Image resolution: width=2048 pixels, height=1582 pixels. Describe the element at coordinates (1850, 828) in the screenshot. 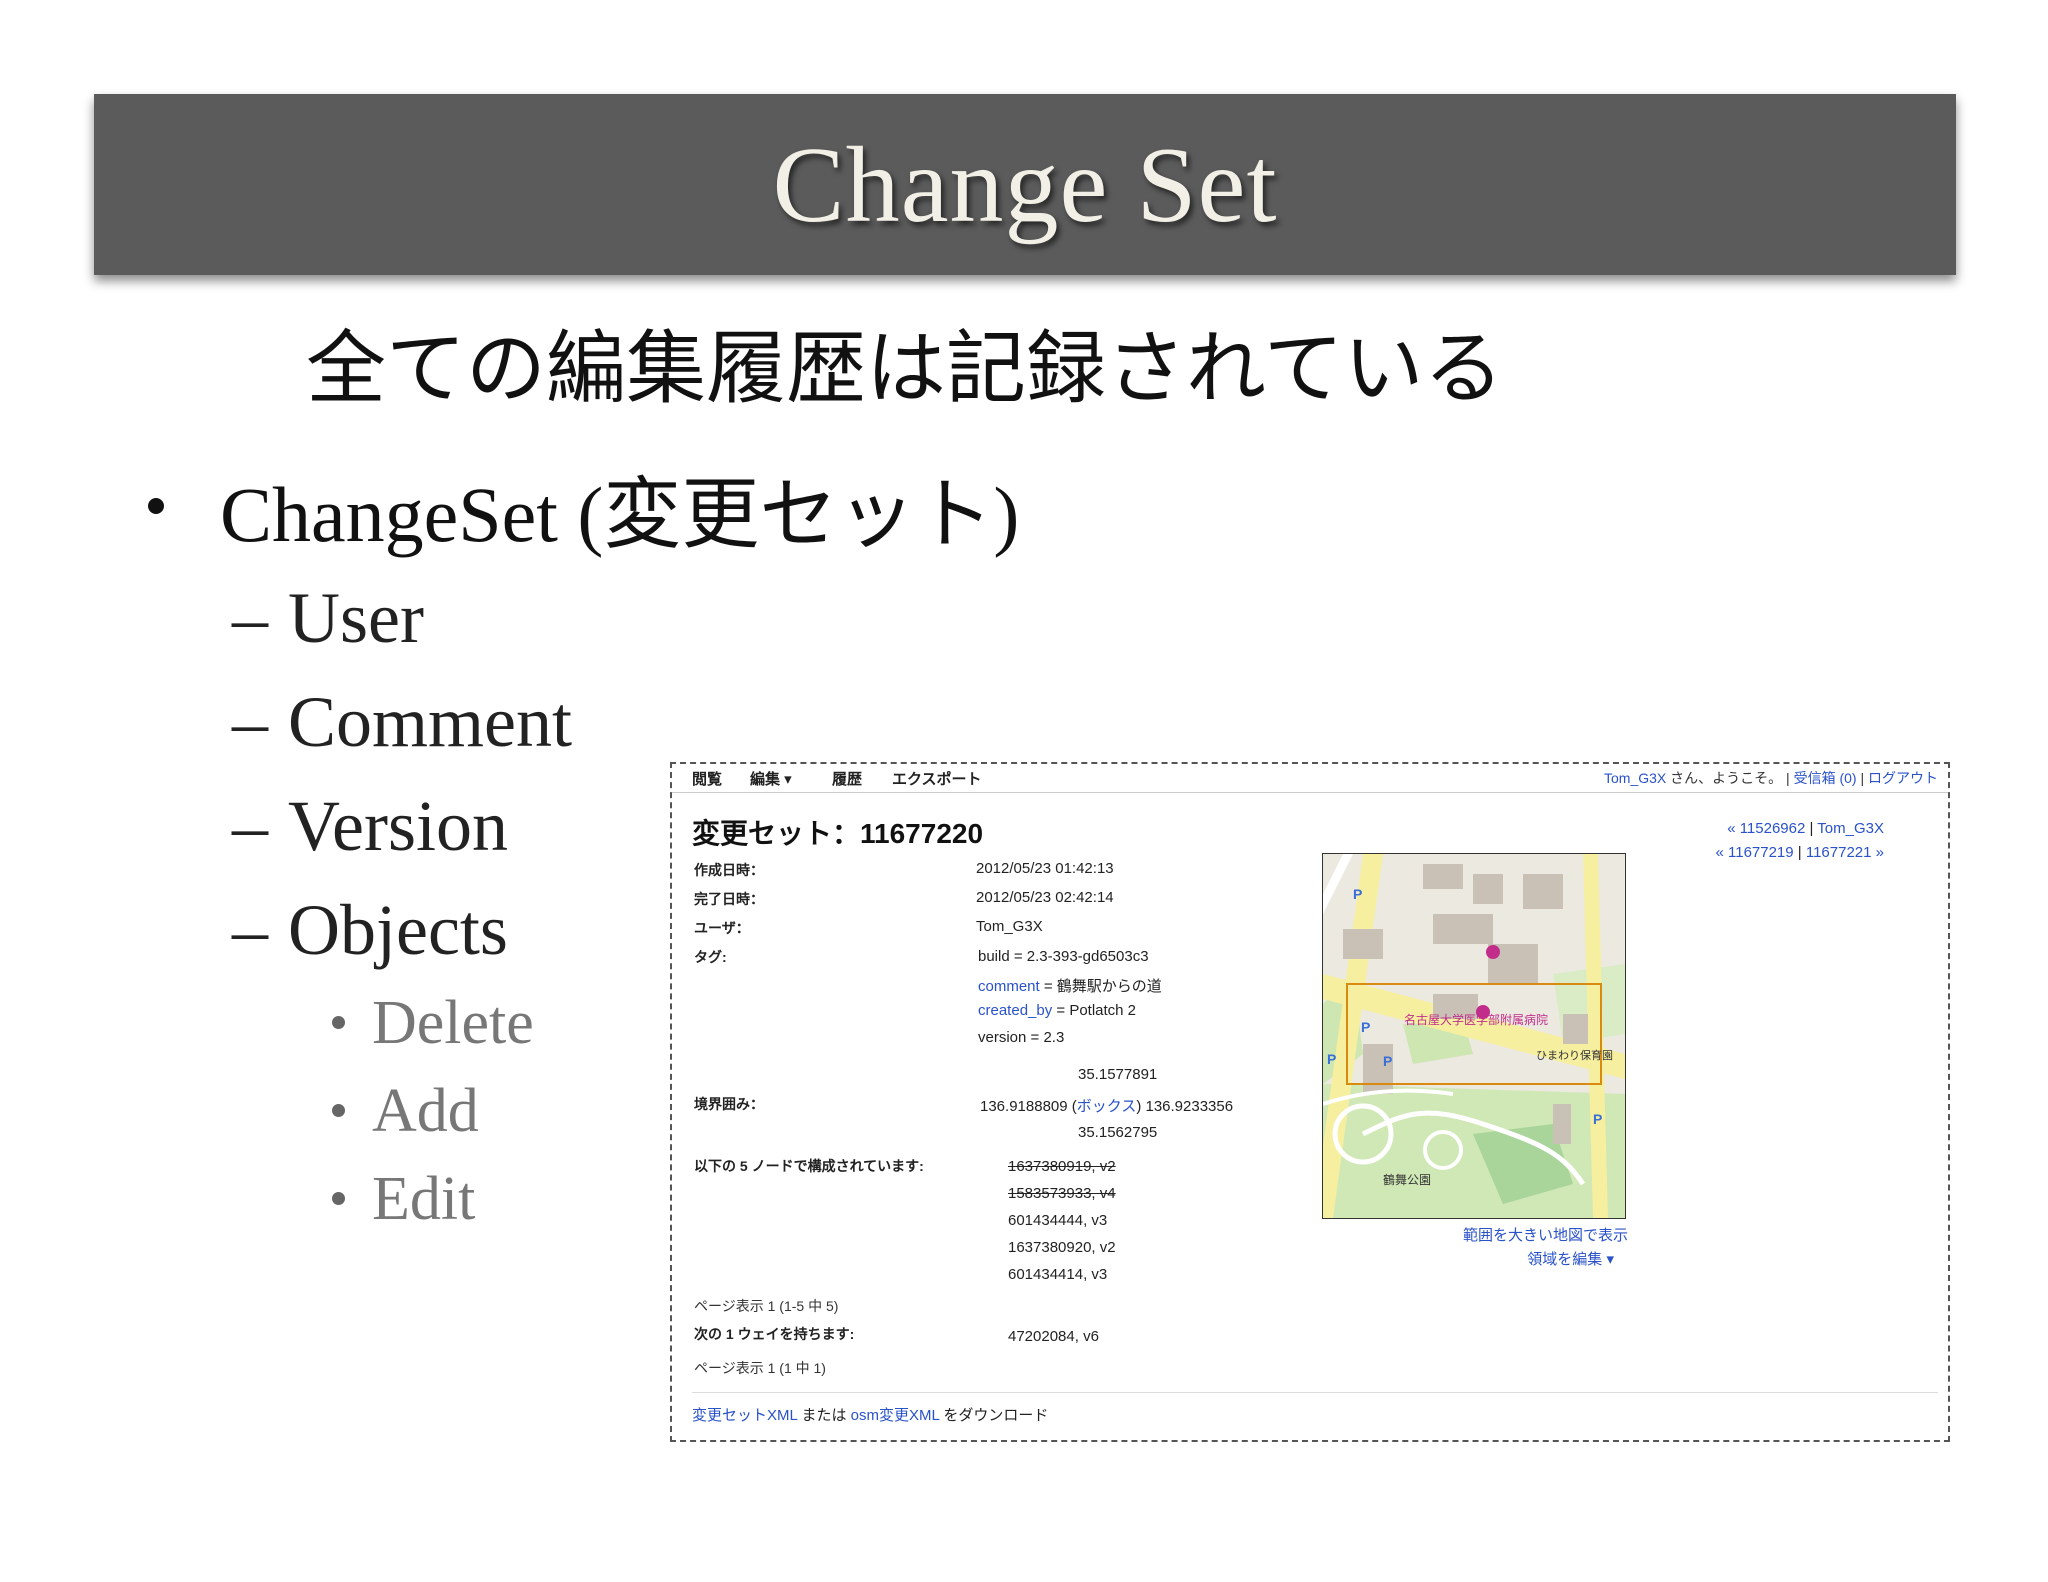

I see `changeset-user-link: Tom_G3X` at that location.